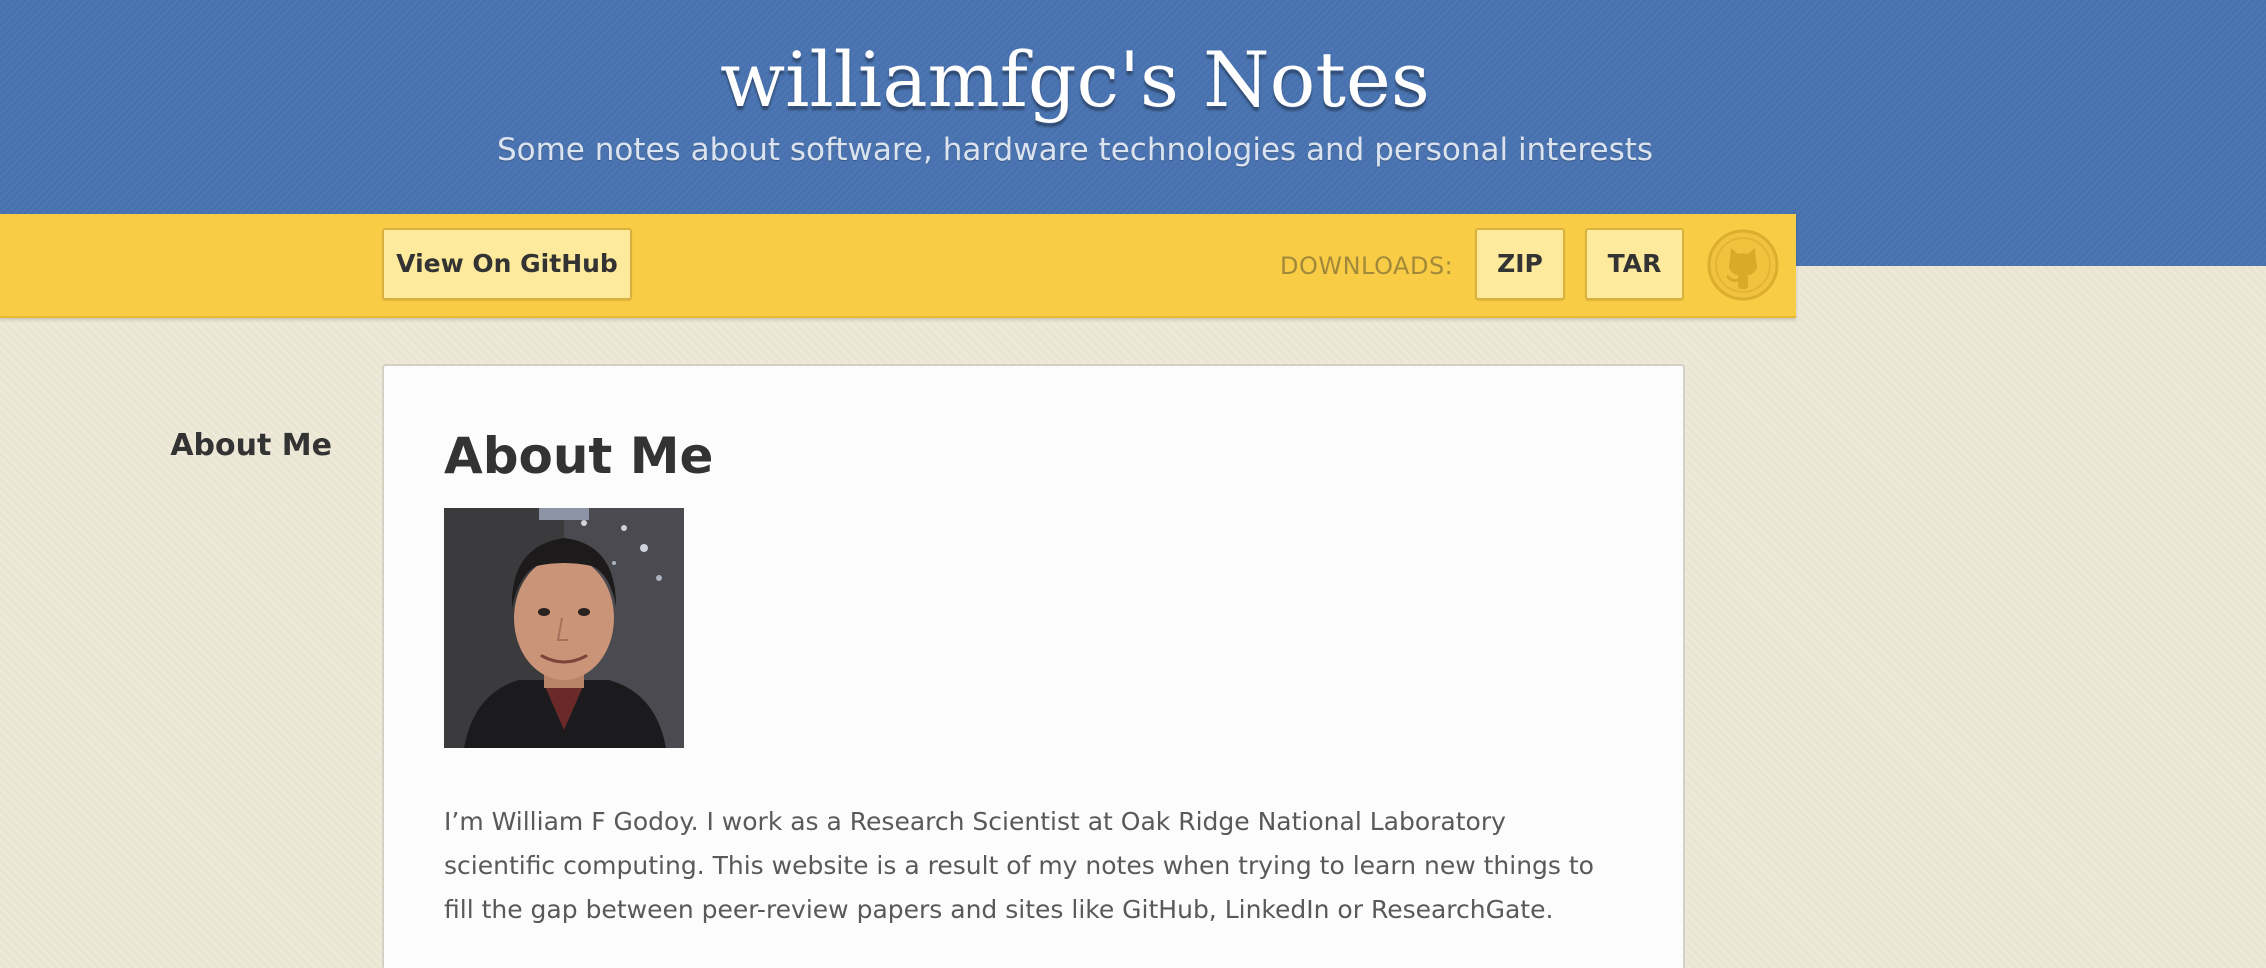 This screenshot has height=968, width=2266. I want to click on downloads-label: DOWNLOADS:, so click(1367, 266).